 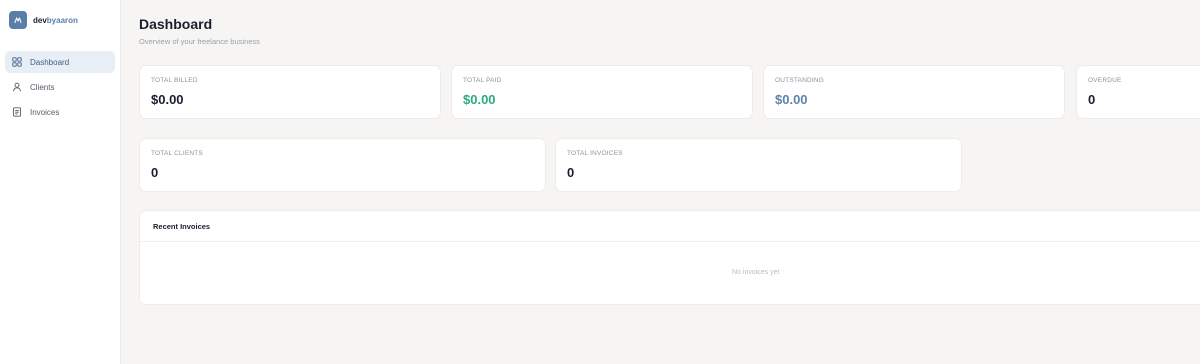 I want to click on stat-label: TOTAL CLIENTS, so click(x=177, y=153).